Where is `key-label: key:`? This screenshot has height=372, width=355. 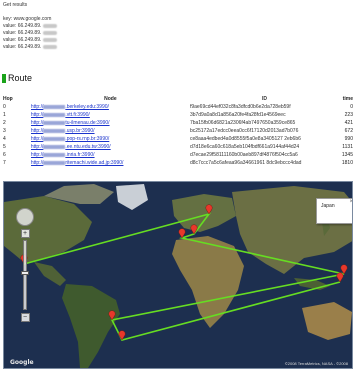 key-label: key: is located at coordinates (8, 19).